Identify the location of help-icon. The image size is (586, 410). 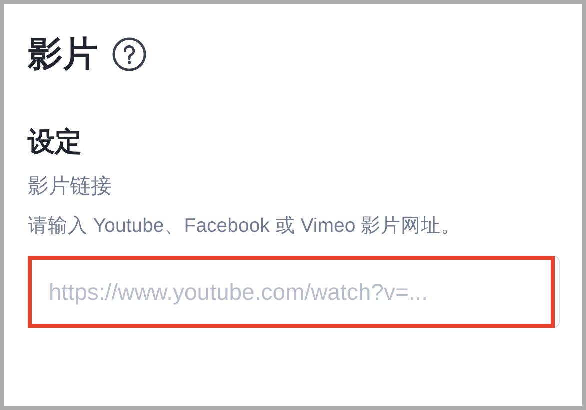
(129, 54).